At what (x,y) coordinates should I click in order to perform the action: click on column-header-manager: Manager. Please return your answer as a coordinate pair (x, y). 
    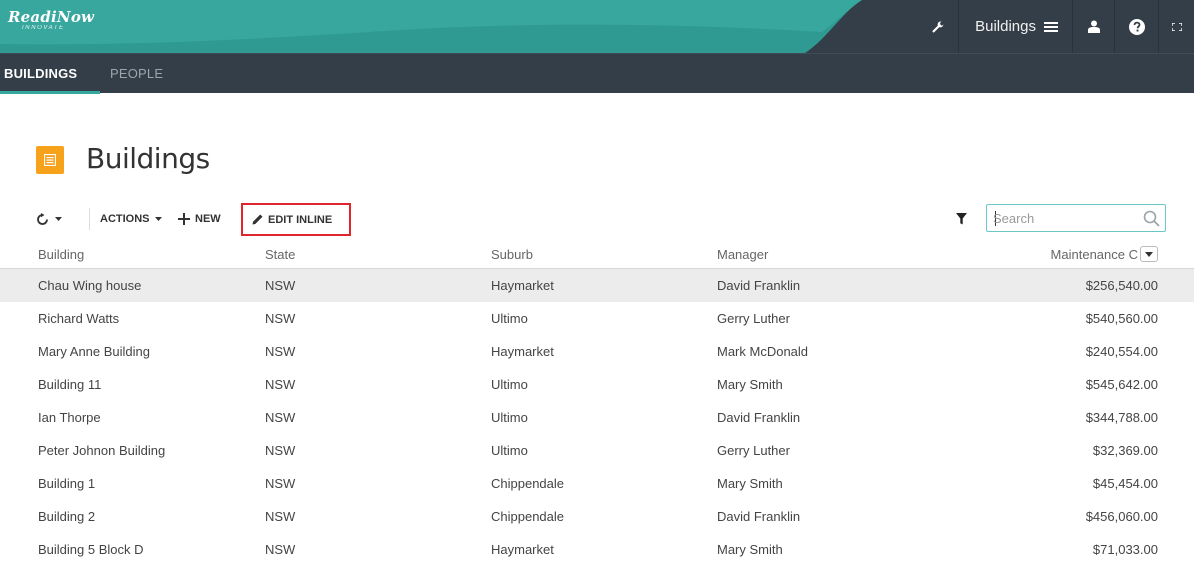
    Looking at the image, I should click on (742, 254).